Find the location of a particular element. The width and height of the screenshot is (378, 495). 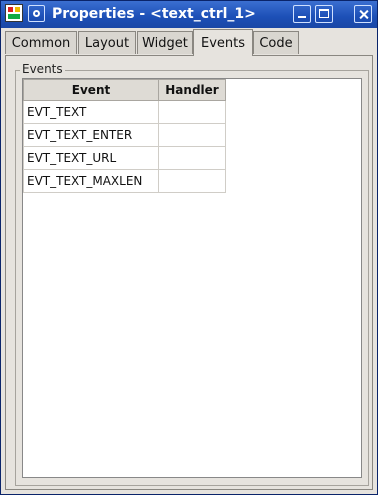

close-button is located at coordinates (363, 14).